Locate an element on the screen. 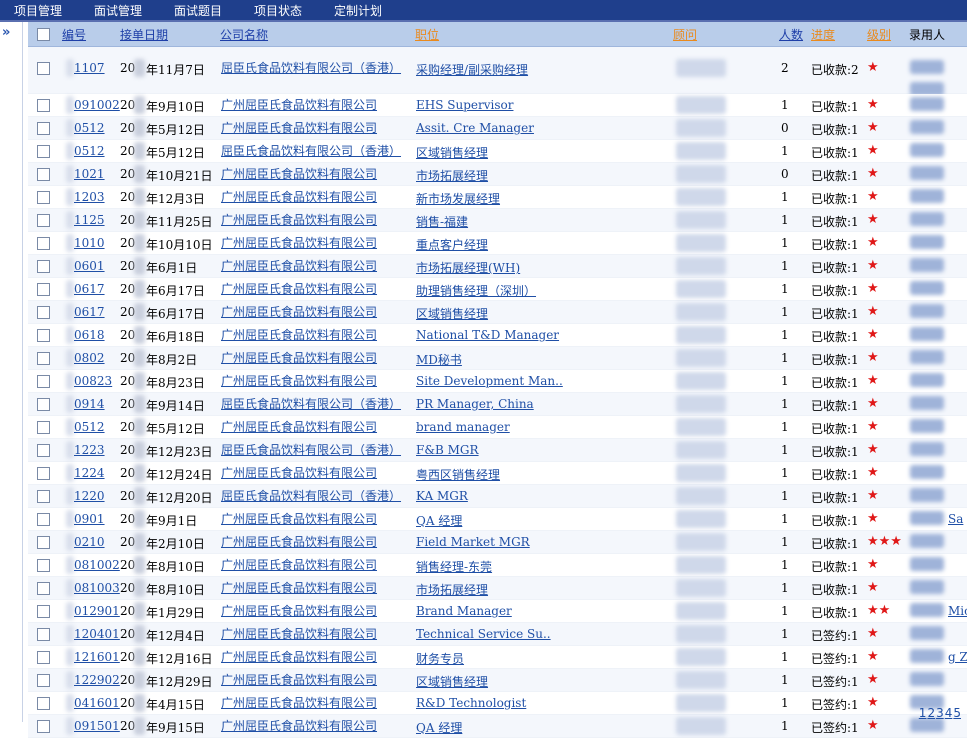 The width and height of the screenshot is (967, 738). row-position-link: 重点客户经理 is located at coordinates (452, 244).